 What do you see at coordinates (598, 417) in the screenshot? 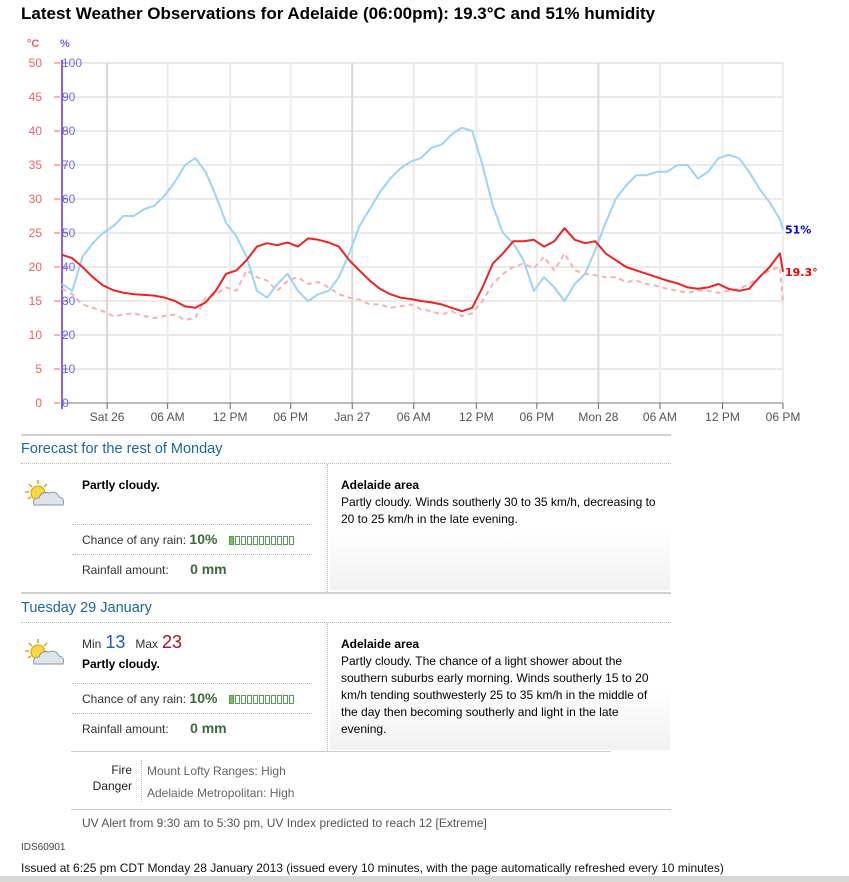
I see `x-tick-label: Mon 28` at bounding box center [598, 417].